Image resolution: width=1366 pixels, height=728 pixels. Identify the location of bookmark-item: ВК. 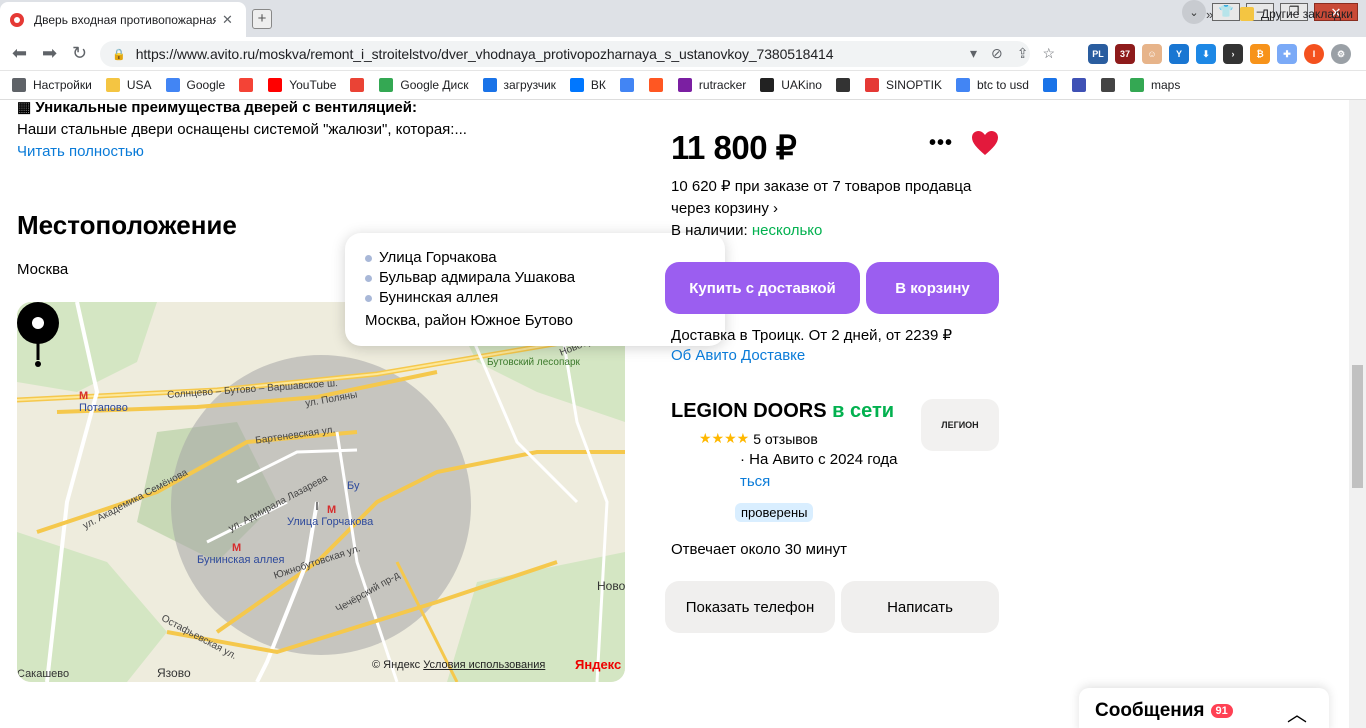
(587, 85).